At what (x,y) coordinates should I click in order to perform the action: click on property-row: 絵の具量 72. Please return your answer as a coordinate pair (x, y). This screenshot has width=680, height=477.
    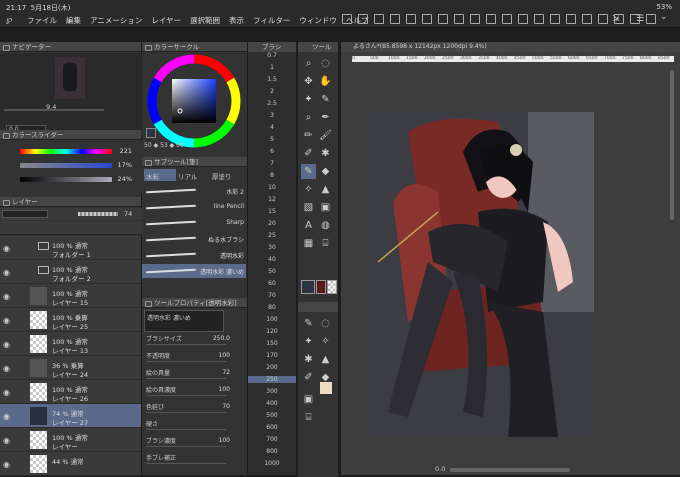
    Looking at the image, I should click on (194, 373).